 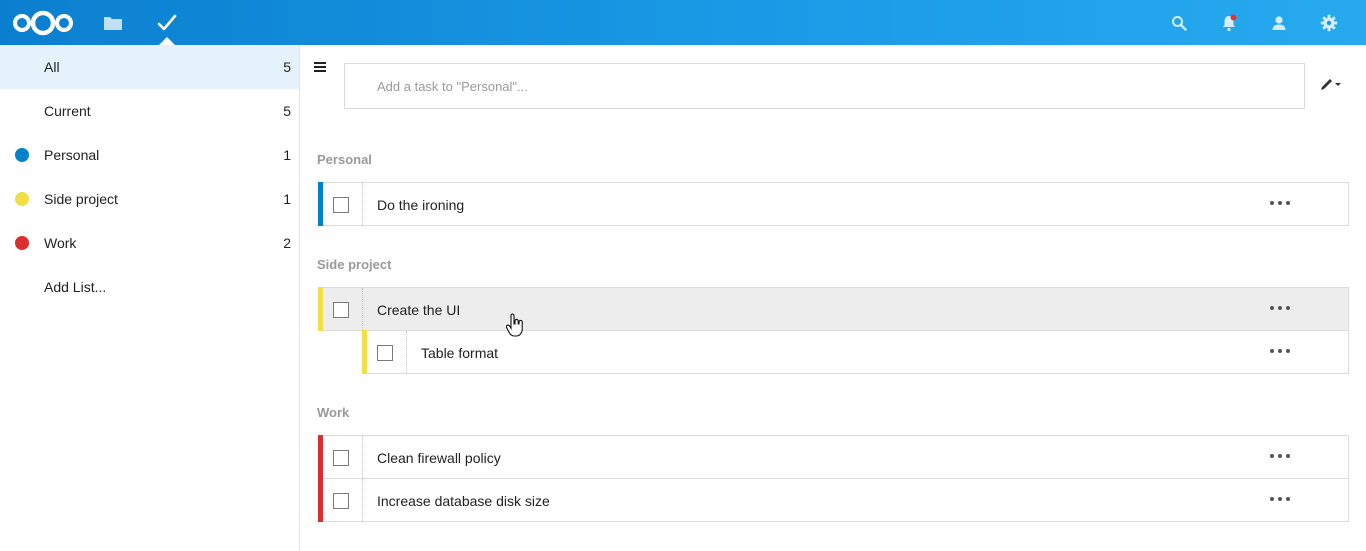 I want to click on sidebar-item-side-project: Side project 1, so click(x=149, y=199).